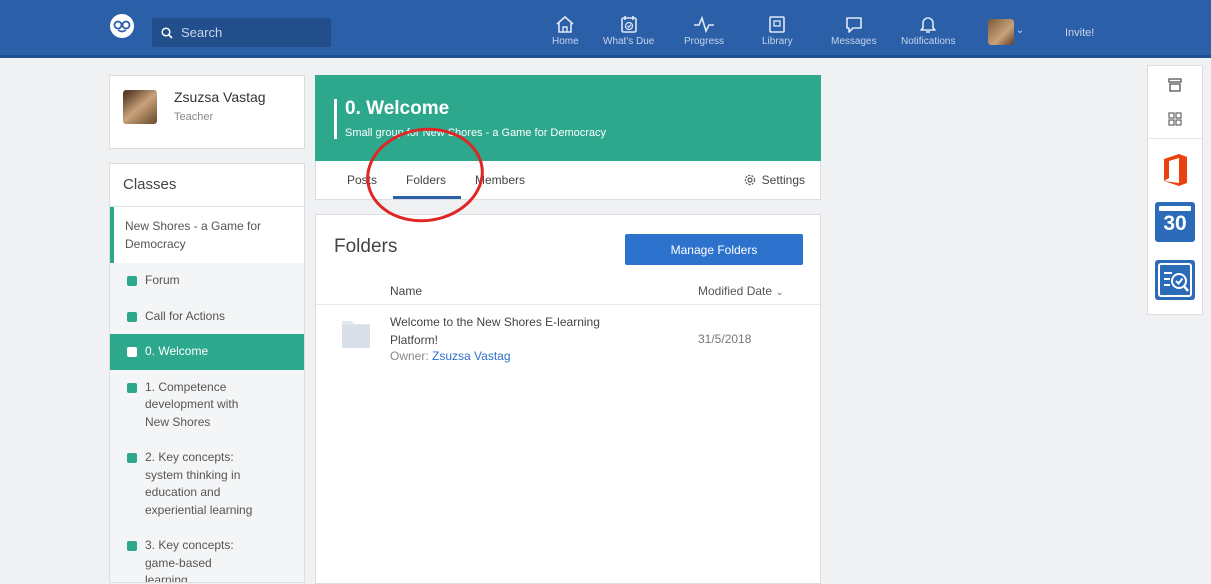 This screenshot has height=584, width=1211. I want to click on calendar-30-icon: 30, so click(1175, 222).